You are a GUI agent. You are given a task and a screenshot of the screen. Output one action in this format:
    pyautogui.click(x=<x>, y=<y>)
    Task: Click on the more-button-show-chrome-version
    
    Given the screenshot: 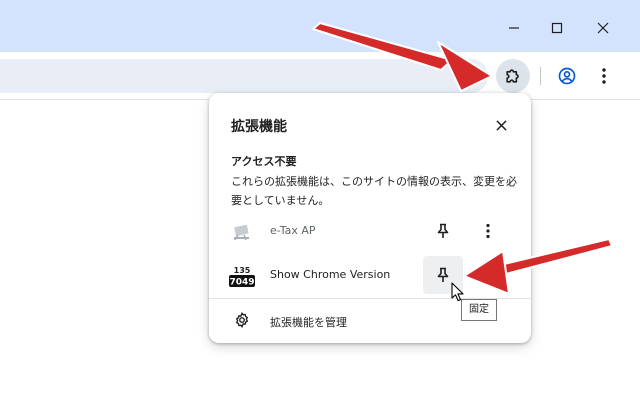 What is the action you would take?
    pyautogui.click(x=488, y=275)
    